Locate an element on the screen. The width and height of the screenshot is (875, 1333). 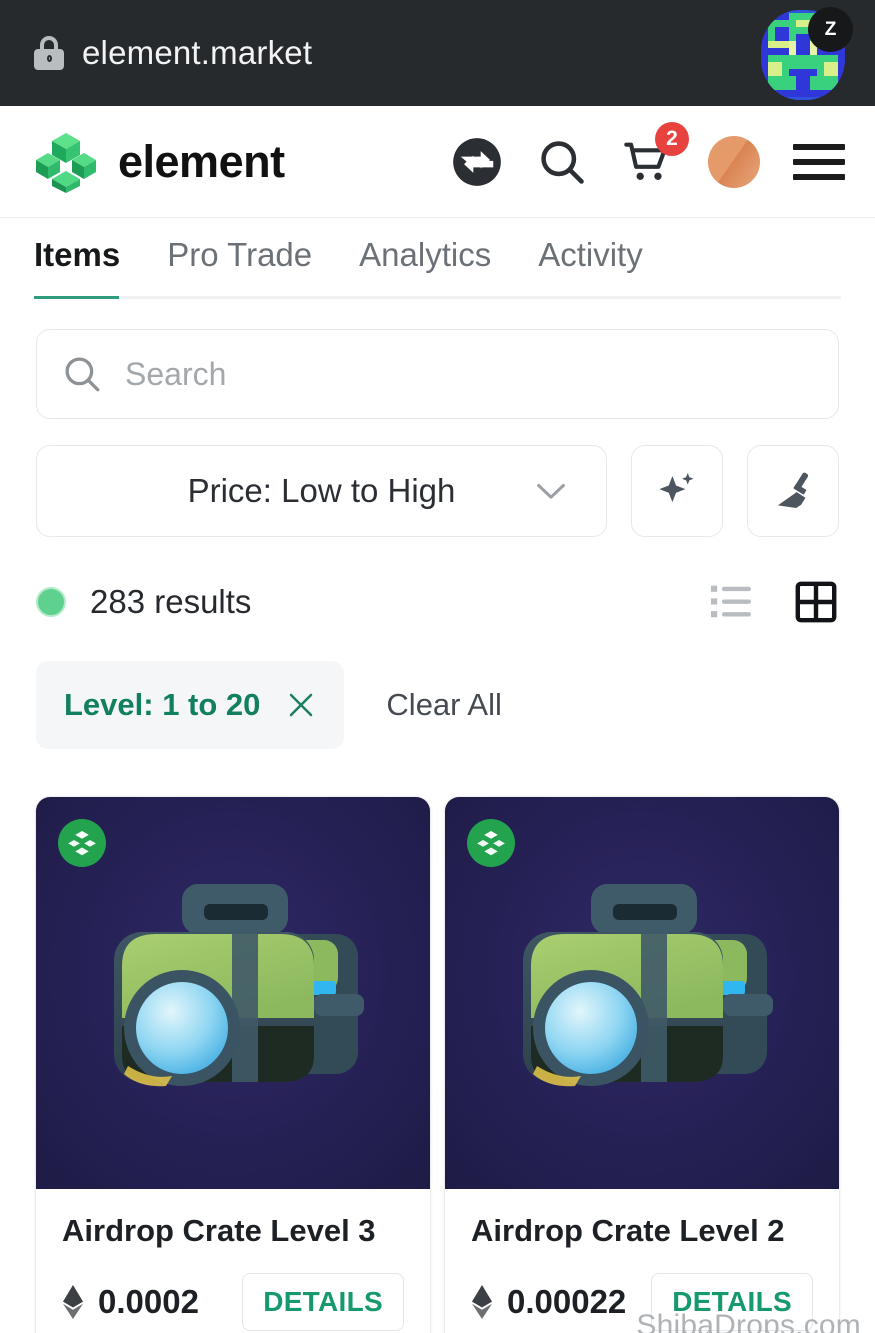
results-count: 283 results is located at coordinates (171, 601).